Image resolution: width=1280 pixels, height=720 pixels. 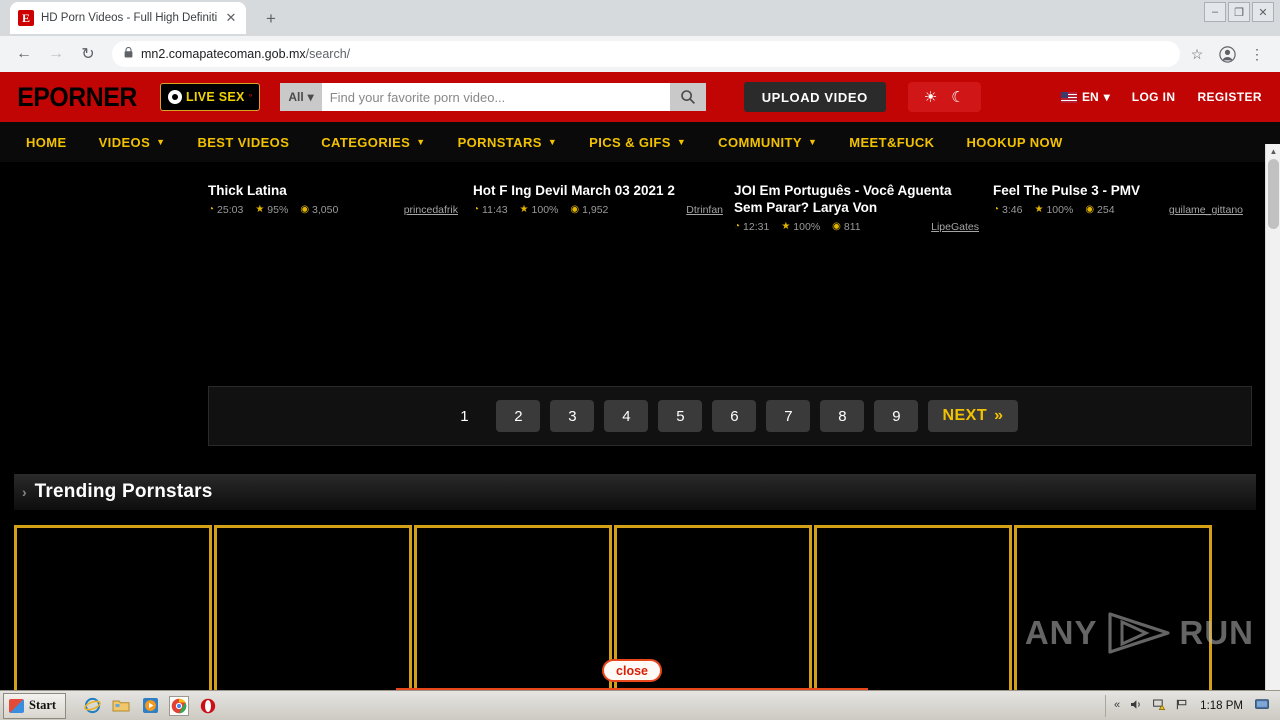 What do you see at coordinates (1197, 54) in the screenshot?
I see `bookmark-star-icon: ☆` at bounding box center [1197, 54].